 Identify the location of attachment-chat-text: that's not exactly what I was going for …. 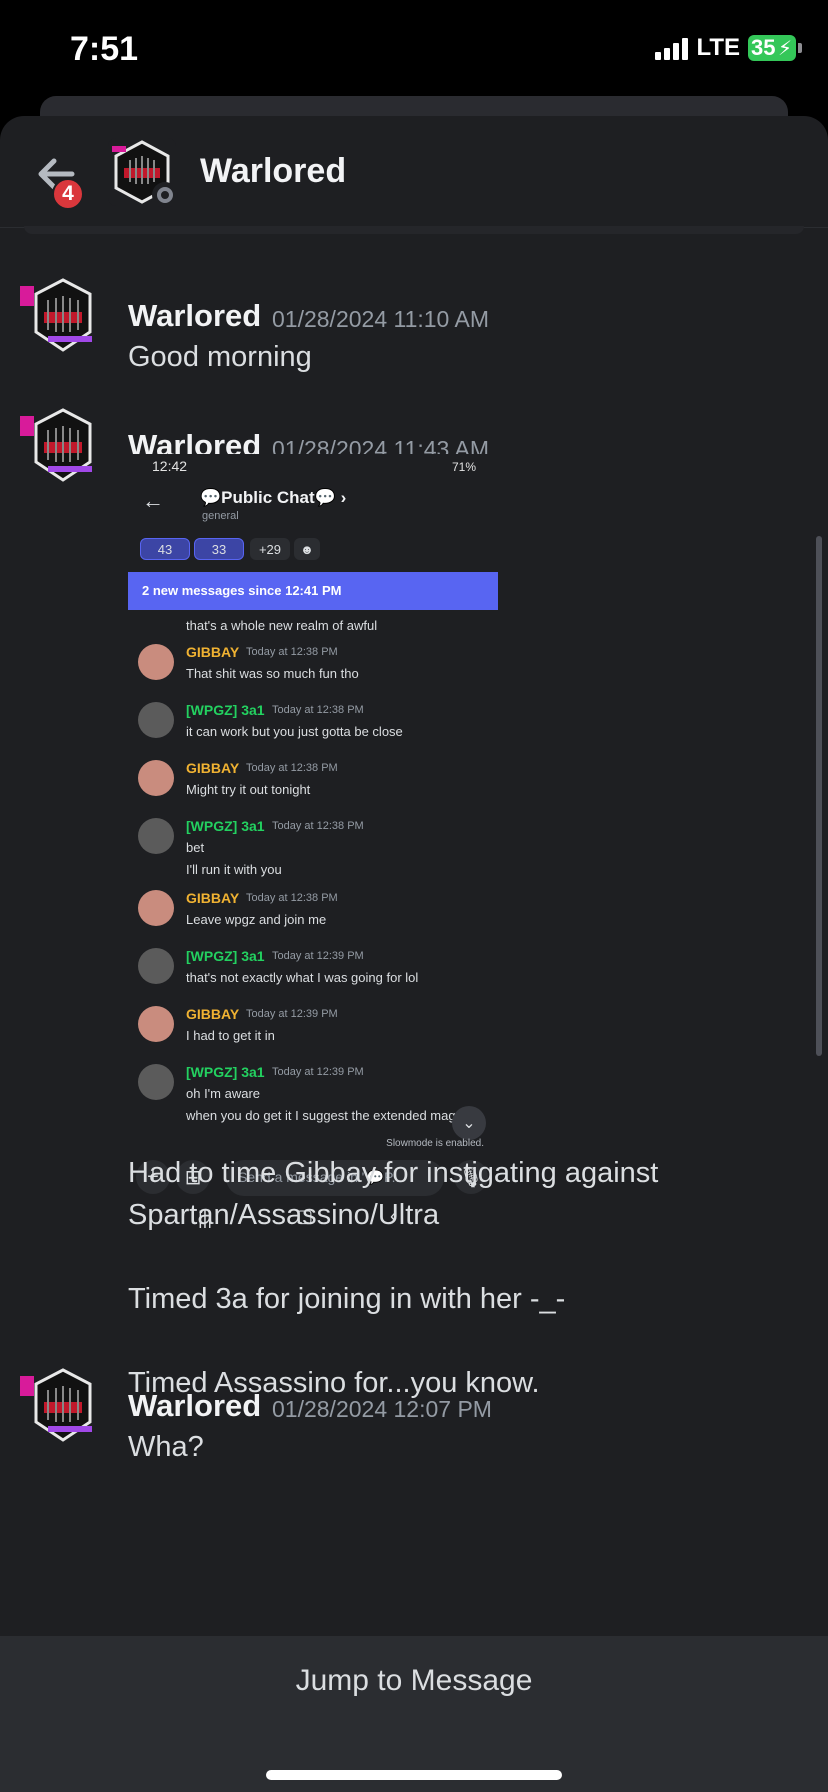
(302, 977).